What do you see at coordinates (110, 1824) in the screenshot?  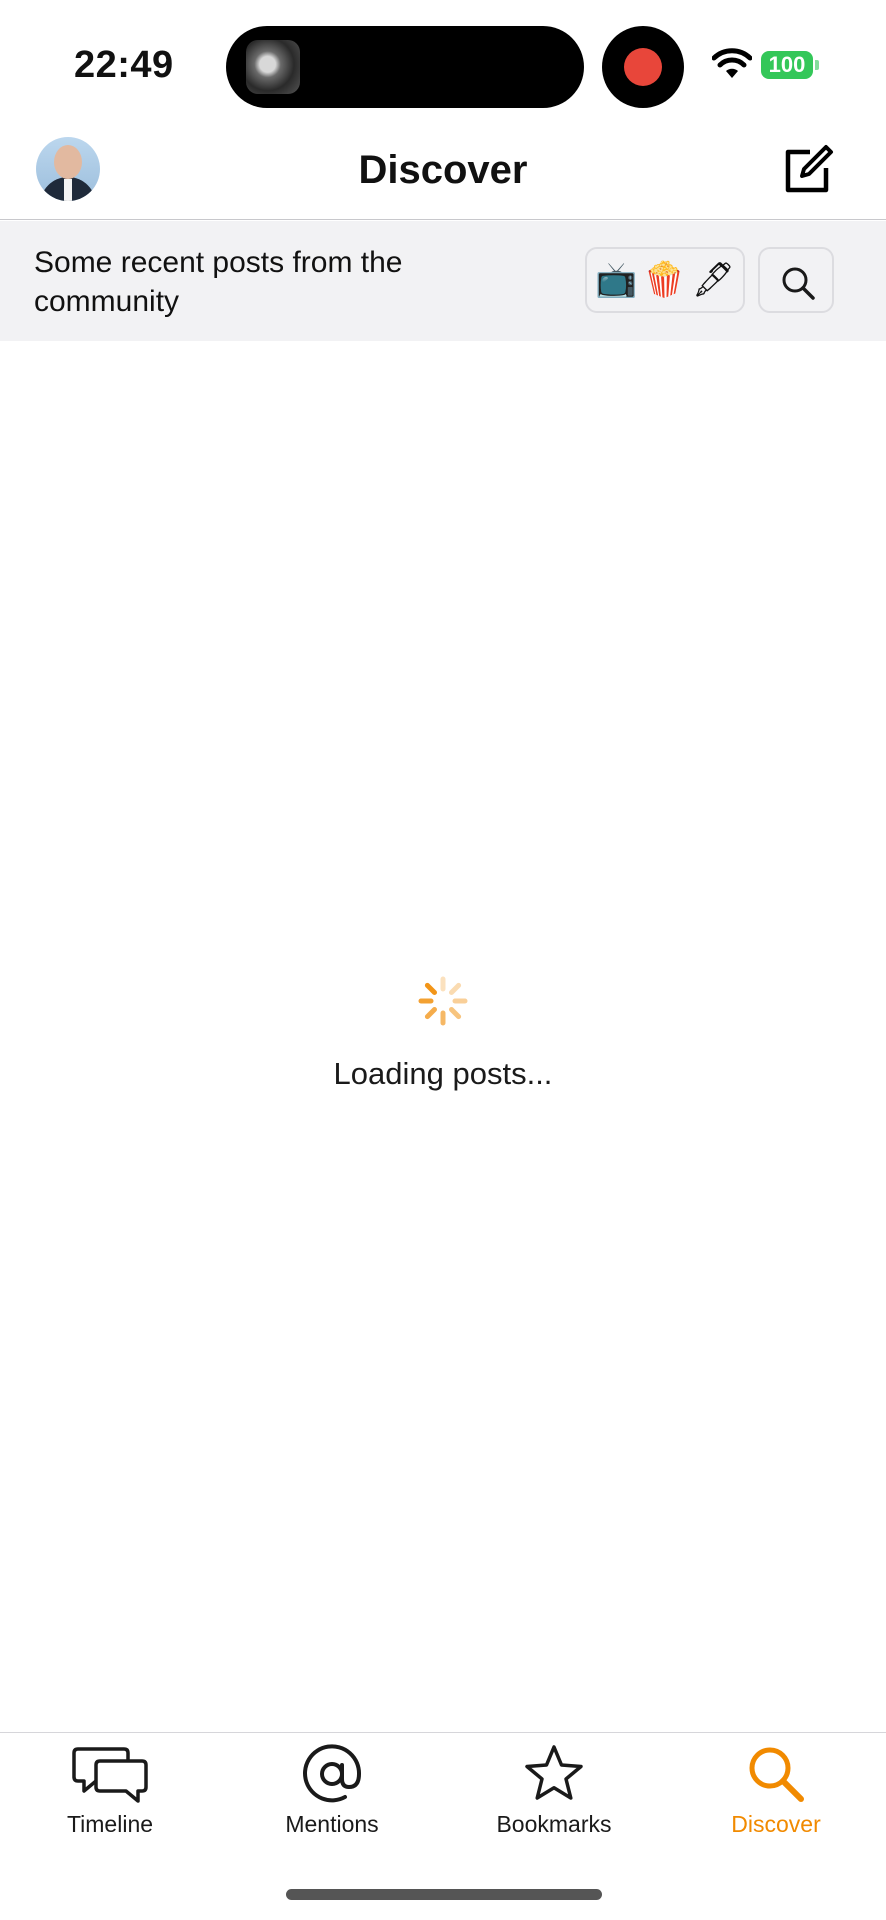 I see `tab-label-timeline: Timeline` at bounding box center [110, 1824].